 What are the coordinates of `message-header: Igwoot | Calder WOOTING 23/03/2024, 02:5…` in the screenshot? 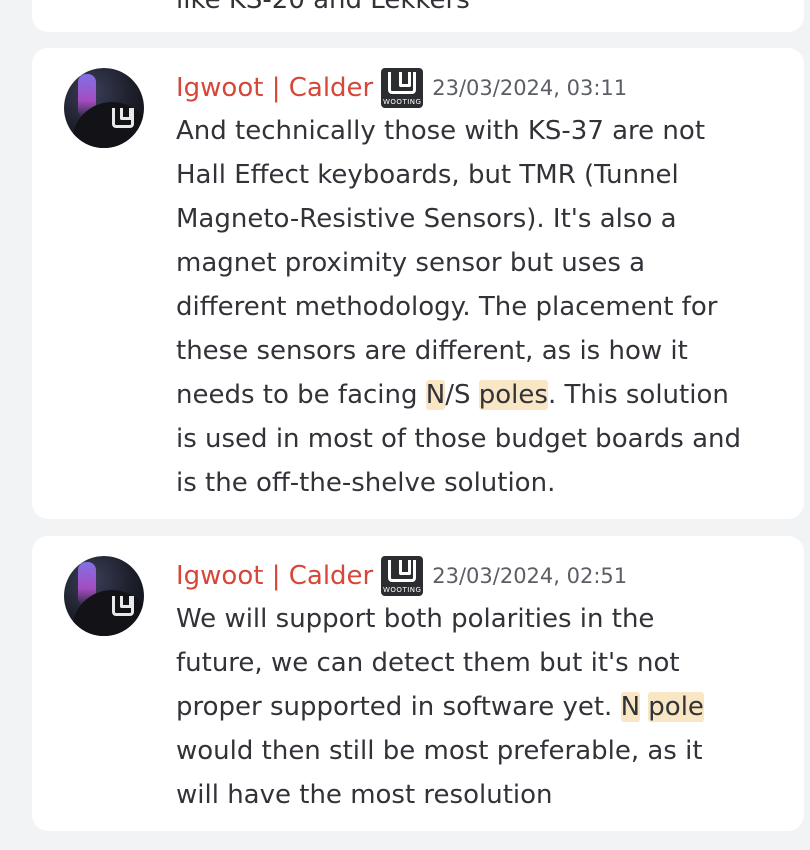 It's located at (401, 576).